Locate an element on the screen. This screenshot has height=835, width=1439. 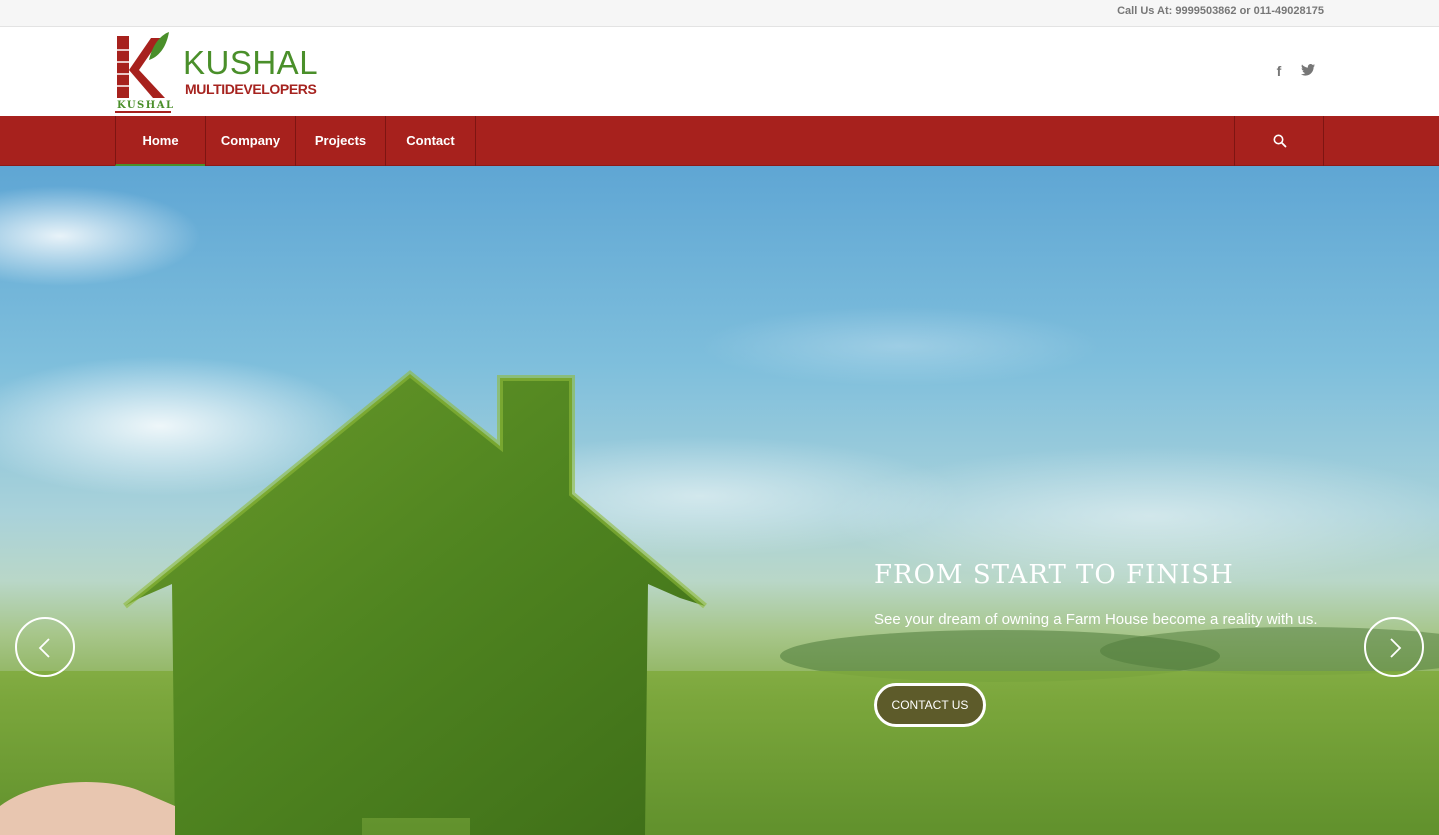
site-logo: KUSHAL KUSHAL MULTIDEVELOPERS is located at coordinates (222, 72).